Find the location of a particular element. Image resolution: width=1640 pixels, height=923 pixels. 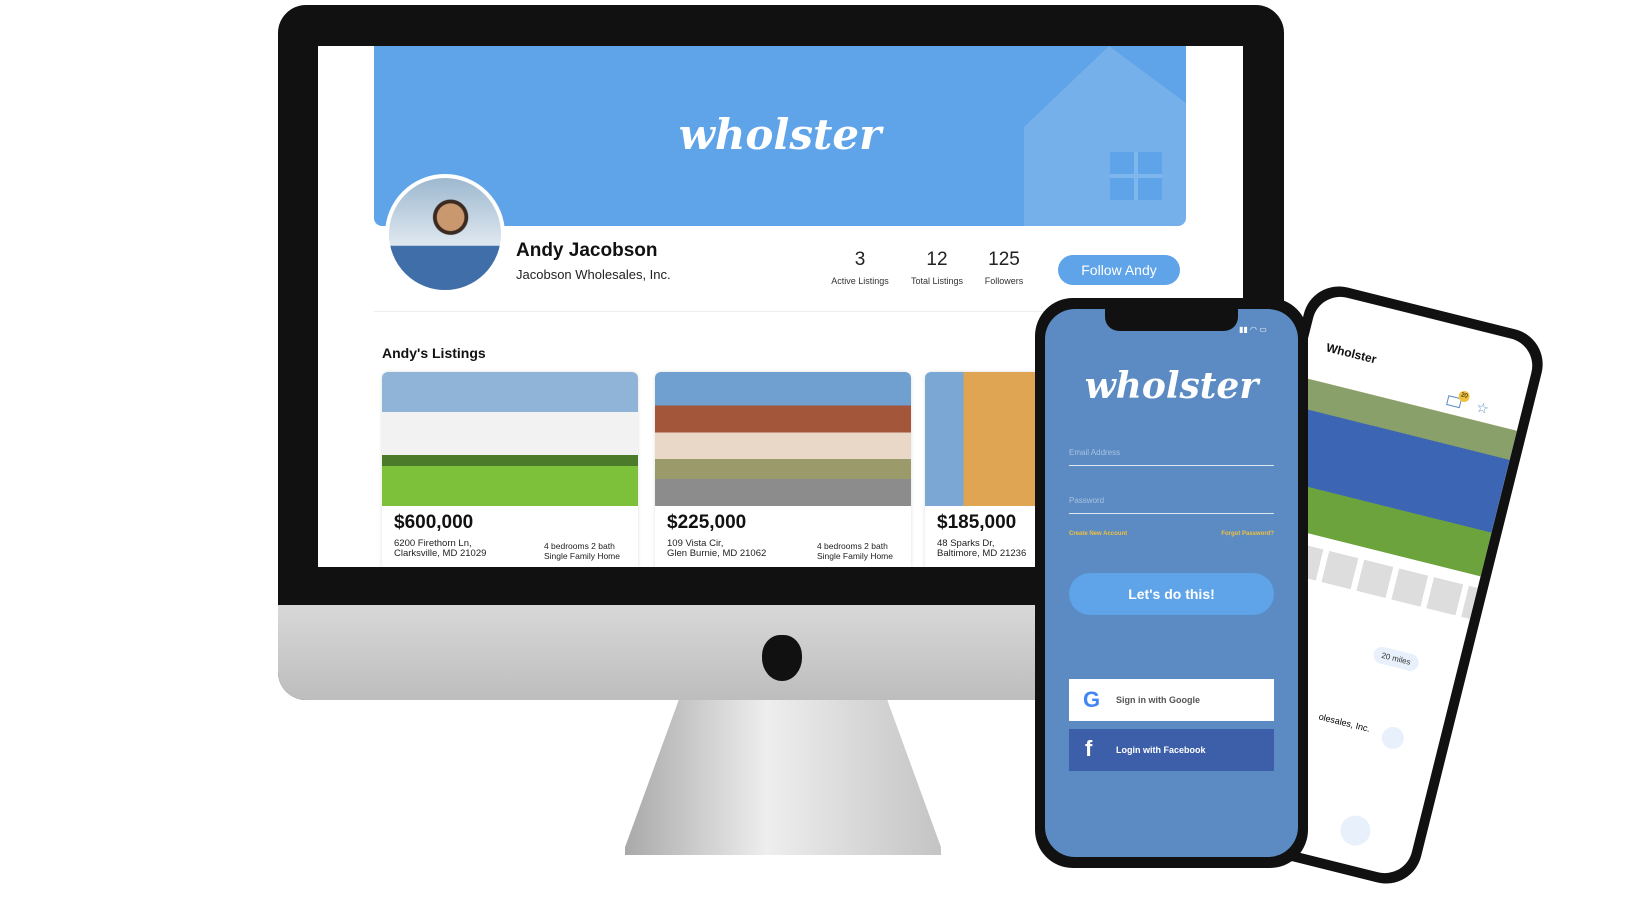

agent-company: olesales, Inc. is located at coordinates (1344, 722).